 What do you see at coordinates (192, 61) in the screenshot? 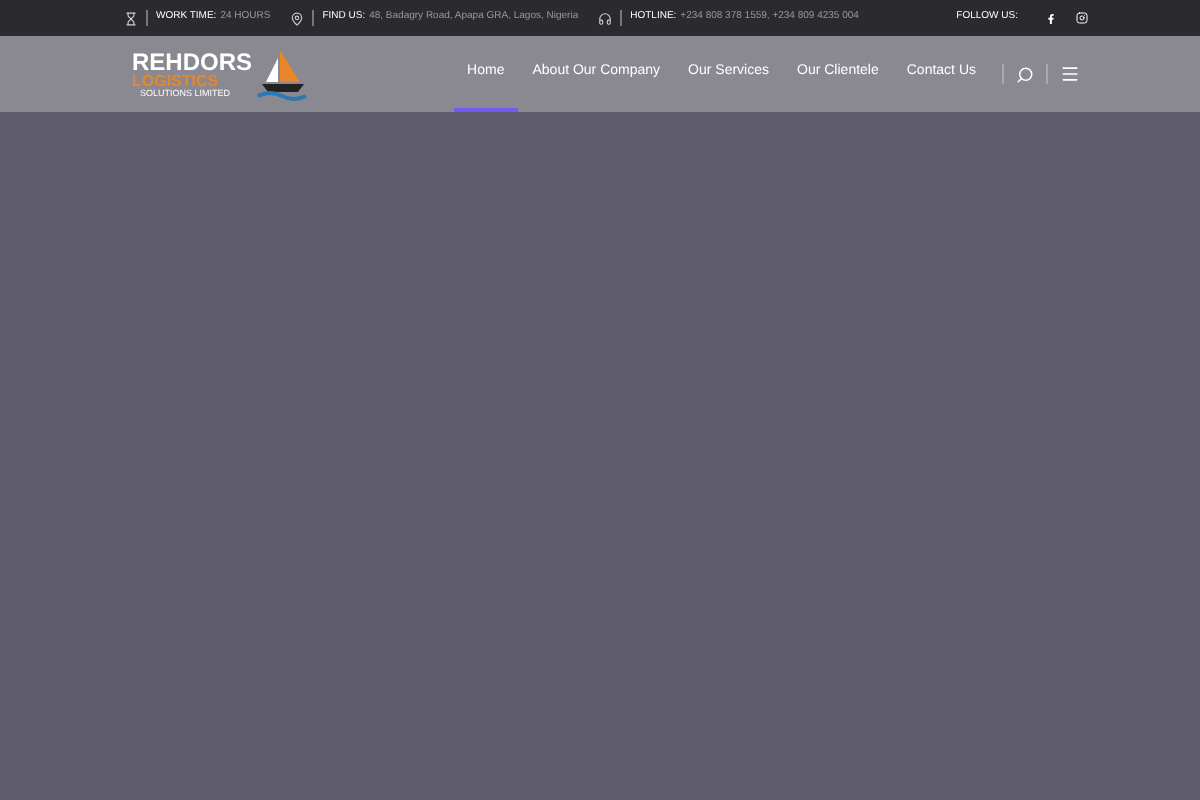
I see `logo-text: REHDORS` at bounding box center [192, 61].